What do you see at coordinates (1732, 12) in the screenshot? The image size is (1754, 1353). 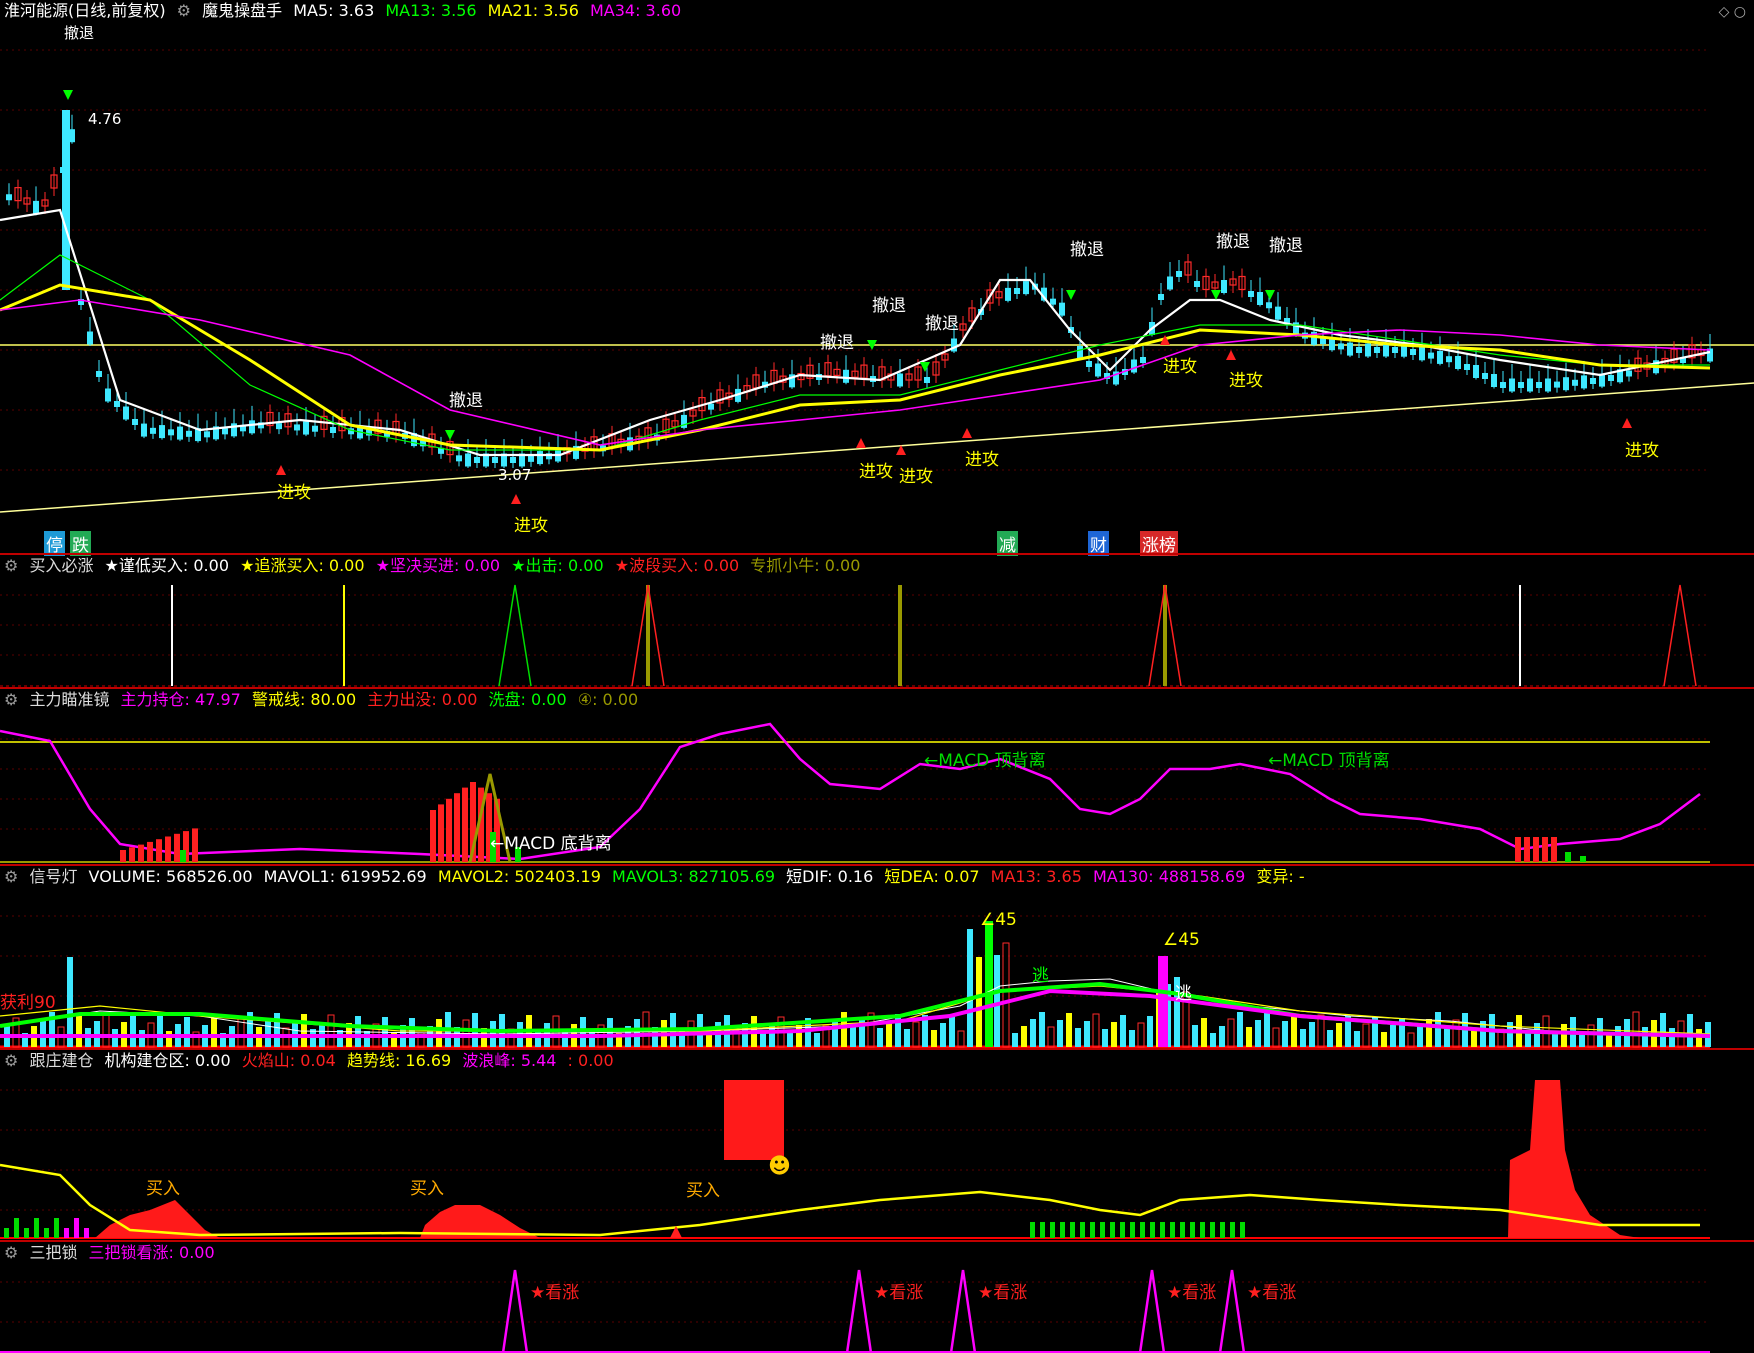 I see `expand-icon: ◇ ○` at bounding box center [1732, 12].